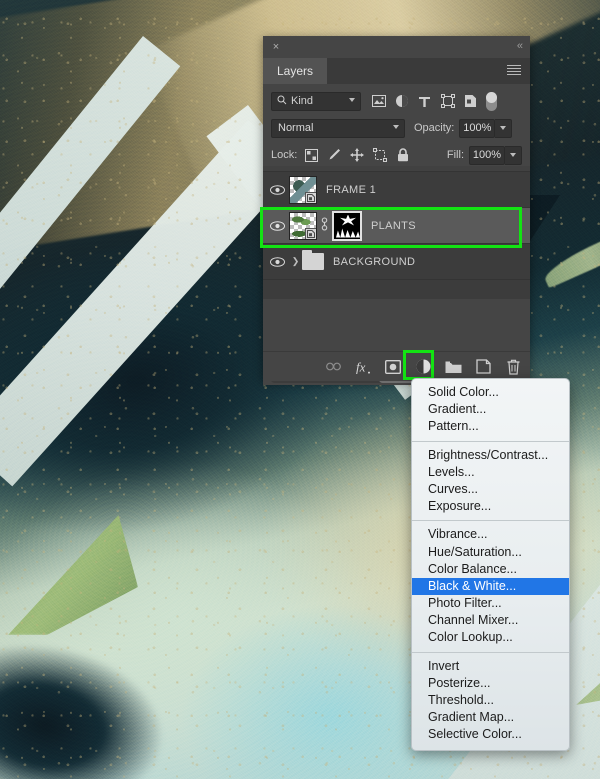  What do you see at coordinates (338, 128) in the screenshot?
I see `blend-mode-select: Normal` at bounding box center [338, 128].